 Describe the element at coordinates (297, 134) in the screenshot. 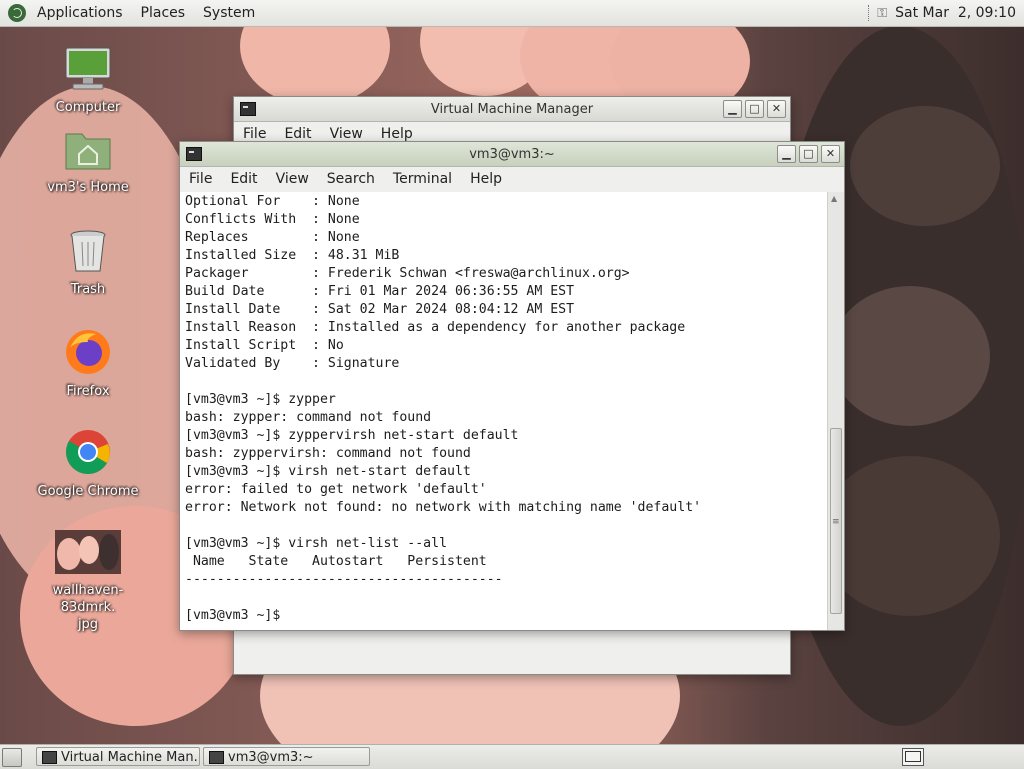

I see `vmm-menu-edit: Edit` at that location.